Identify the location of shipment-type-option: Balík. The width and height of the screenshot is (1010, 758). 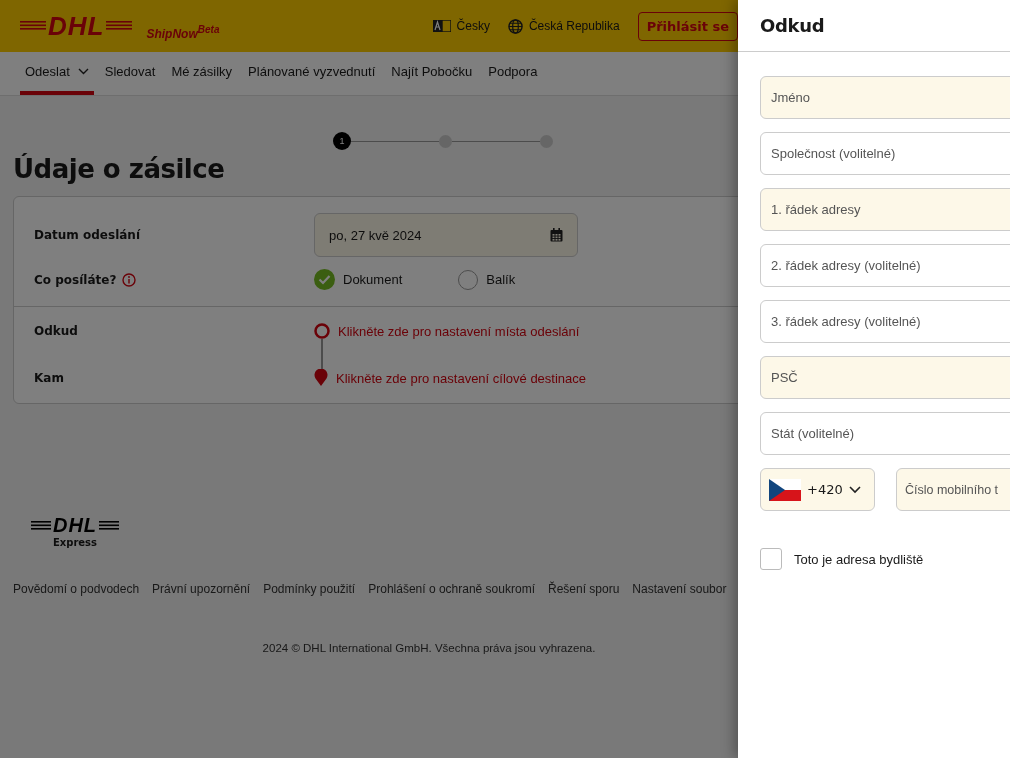
(487, 279).